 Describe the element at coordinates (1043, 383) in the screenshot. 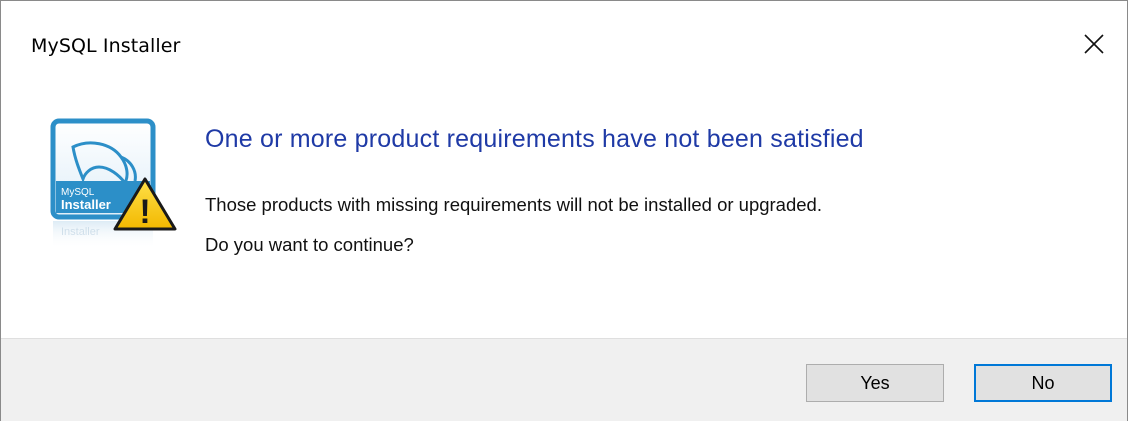

I see `no-button: No` at that location.